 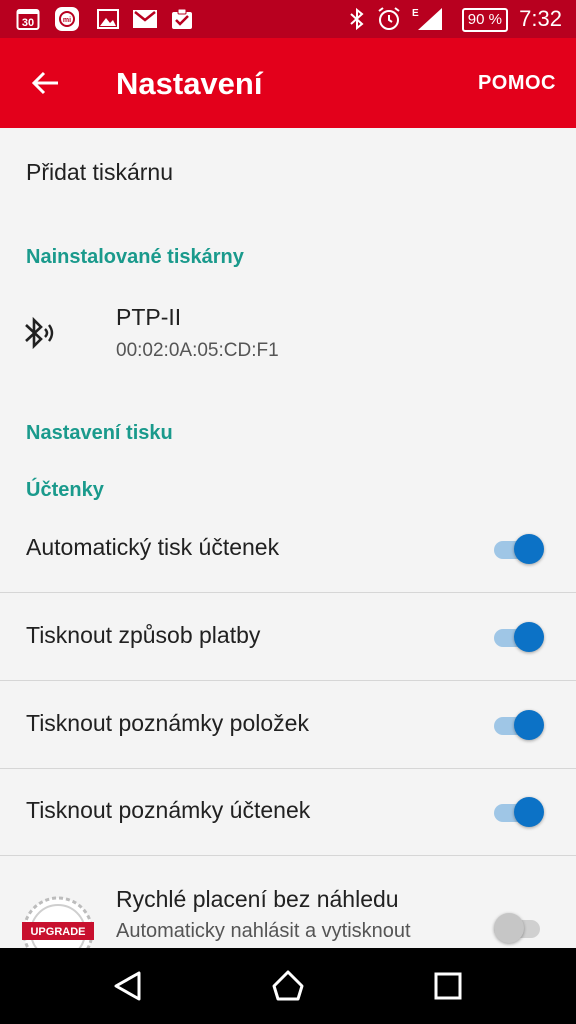 What do you see at coordinates (167, 723) in the screenshot?
I see `print-item-notes-label: Tisknout poznámky položek` at bounding box center [167, 723].